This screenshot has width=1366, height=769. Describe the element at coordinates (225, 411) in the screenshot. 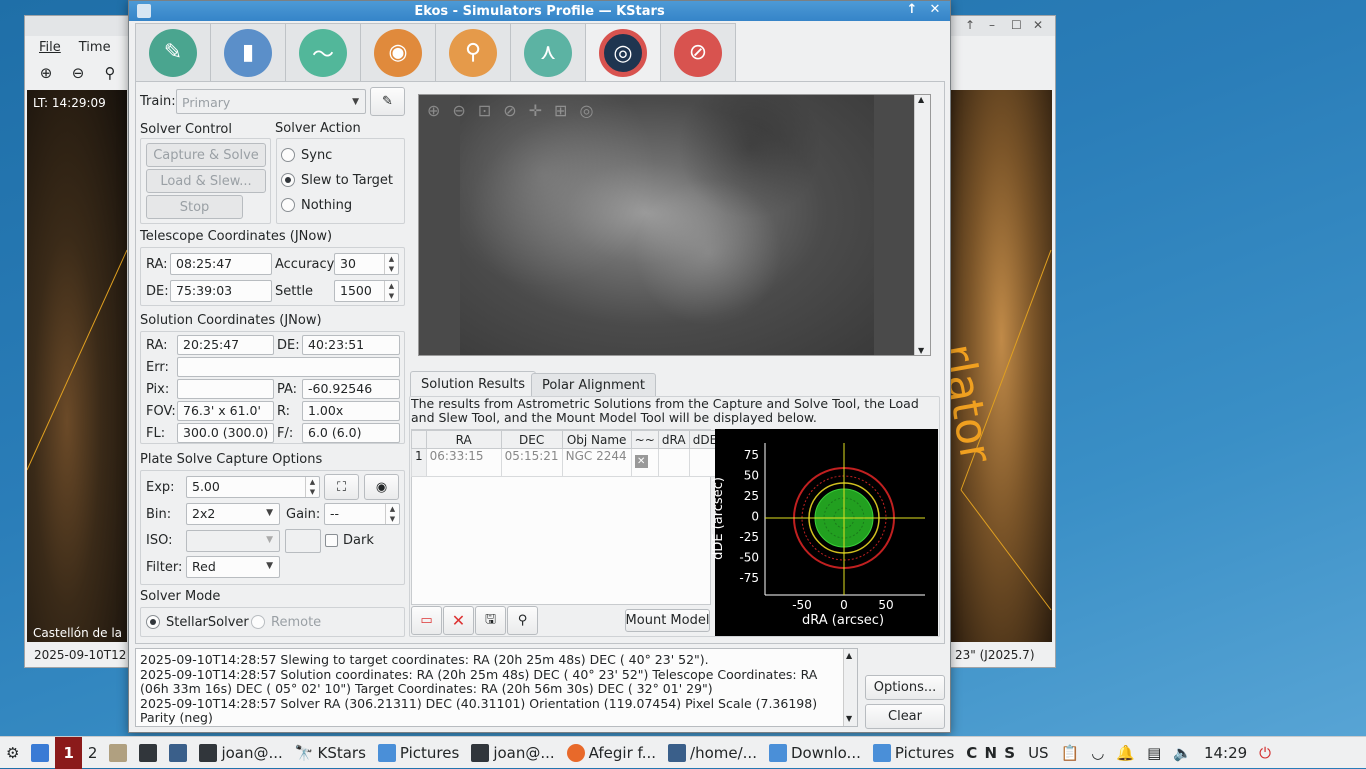

I see `fov-field: 76.3' x 61.0'` at that location.